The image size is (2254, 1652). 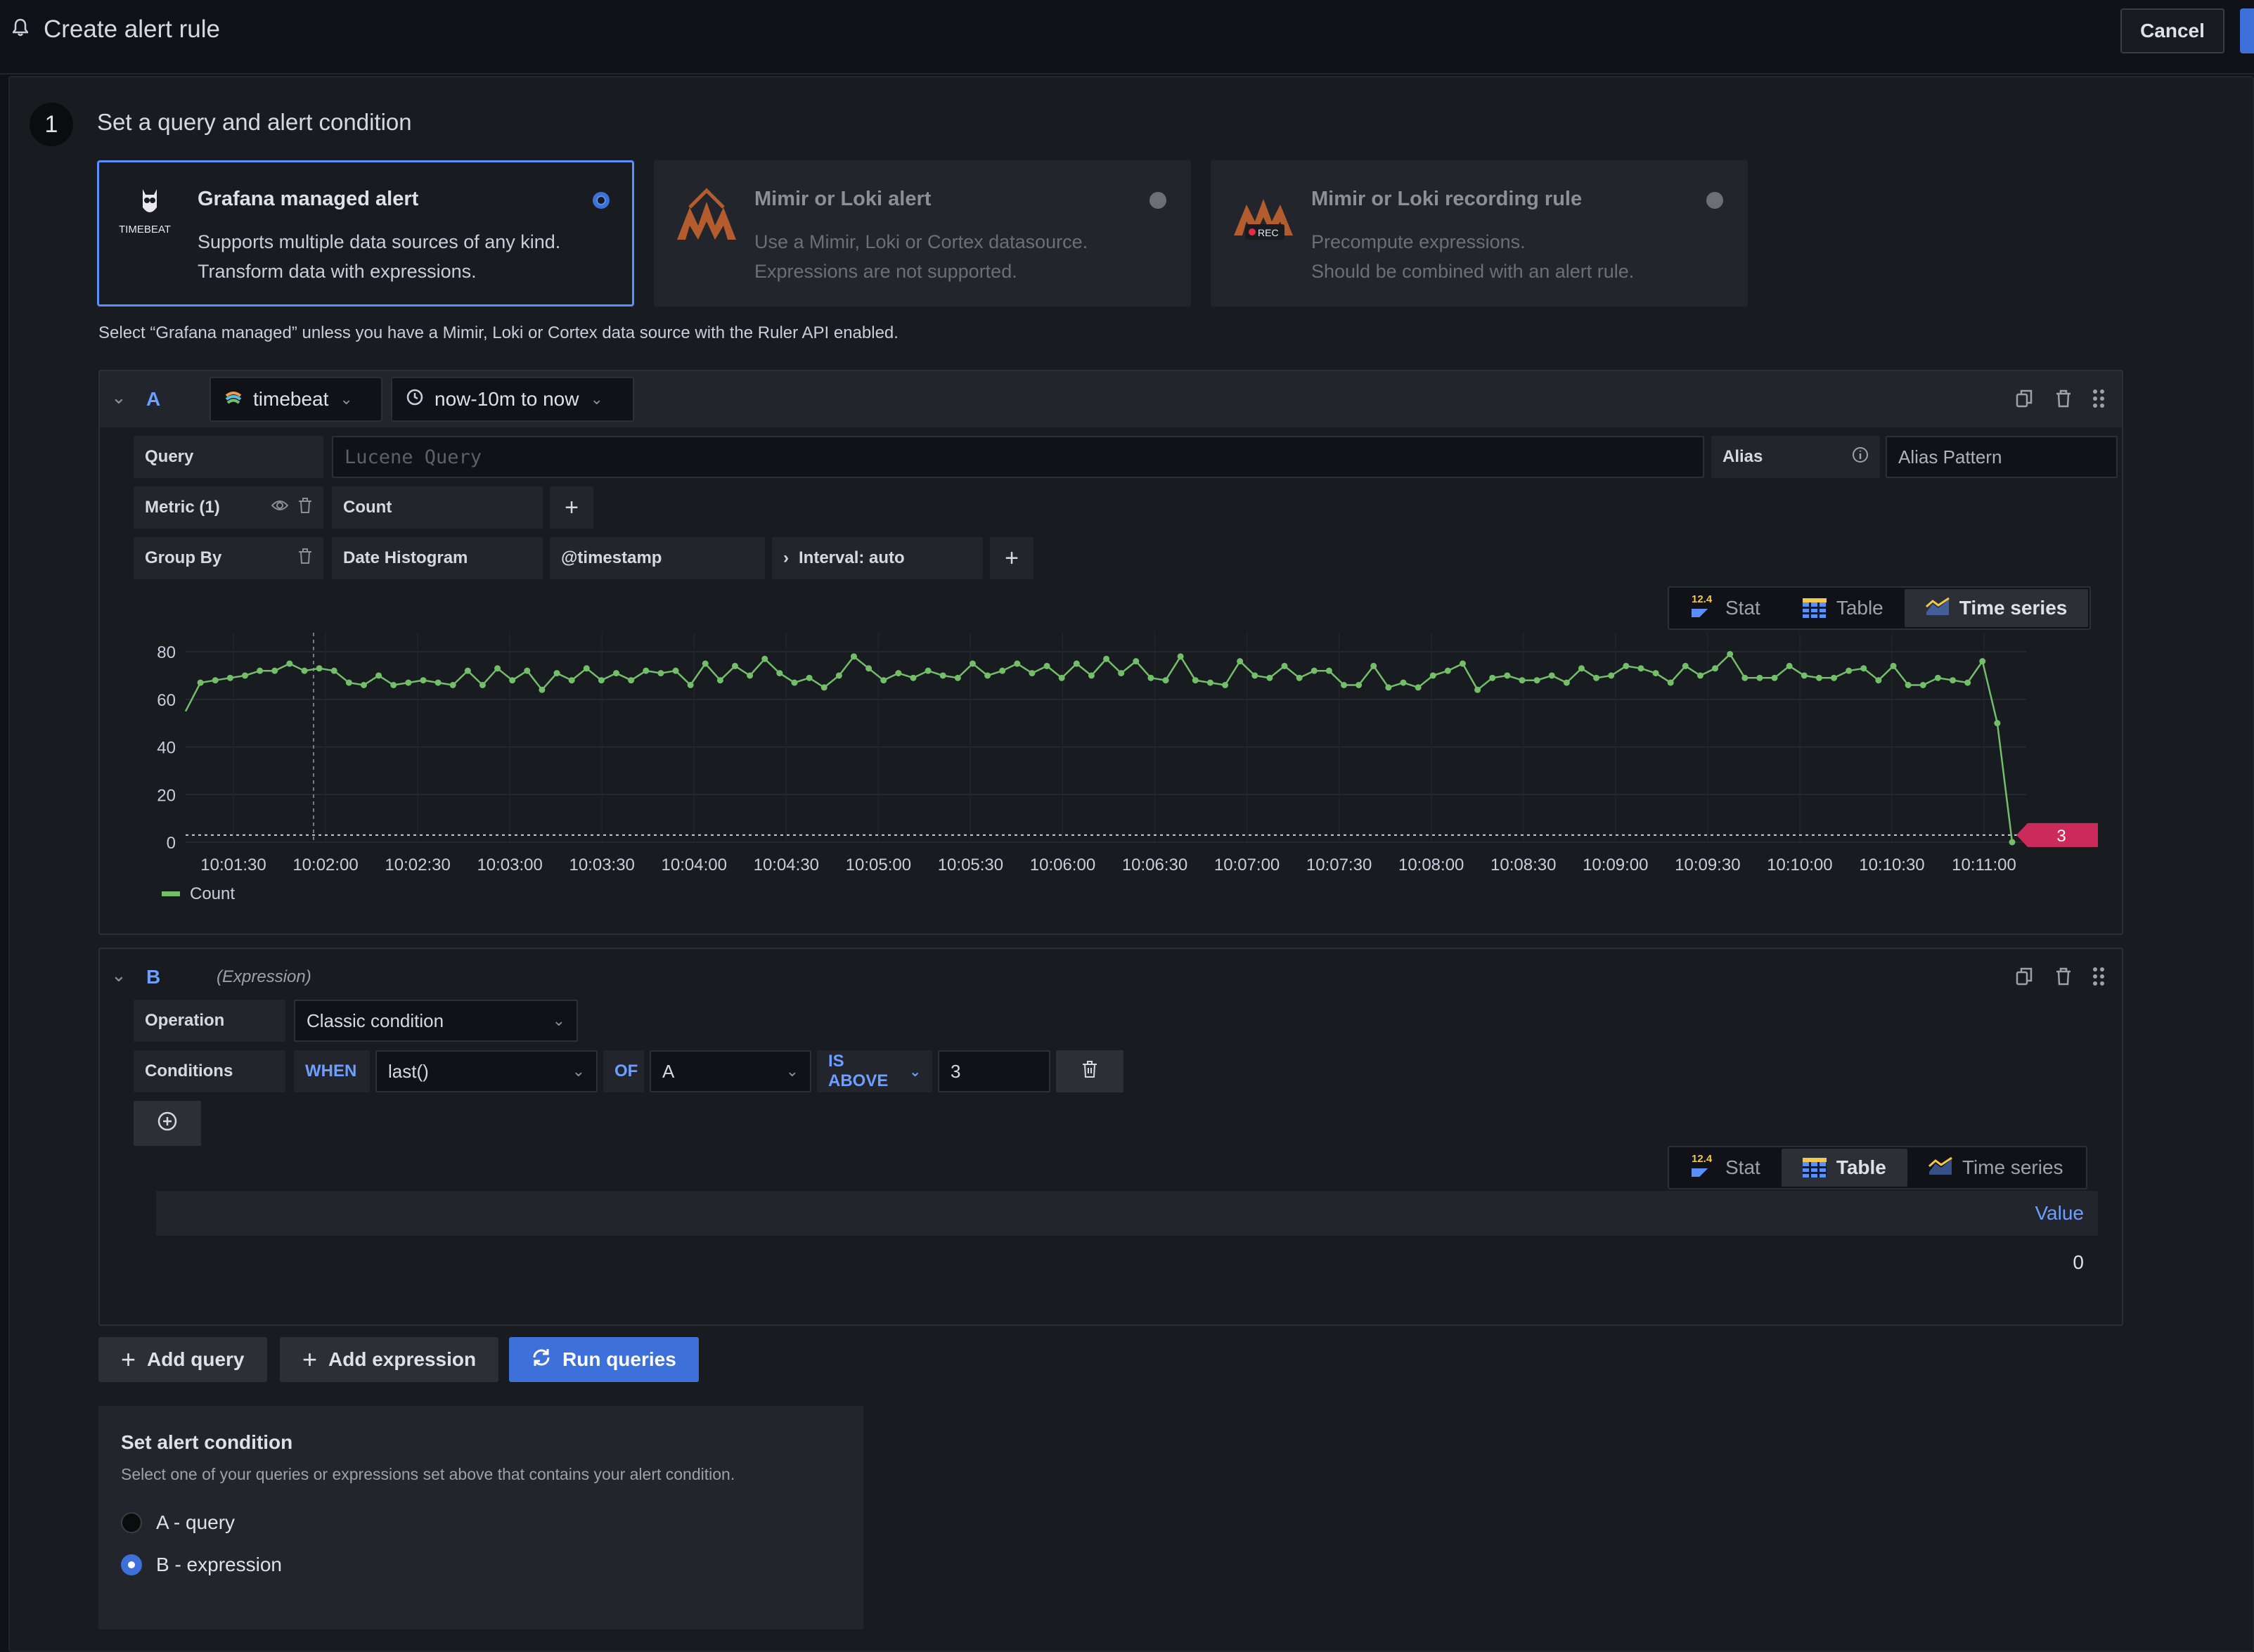 I want to click on condition-option-b: B - expression, so click(x=201, y=1565).